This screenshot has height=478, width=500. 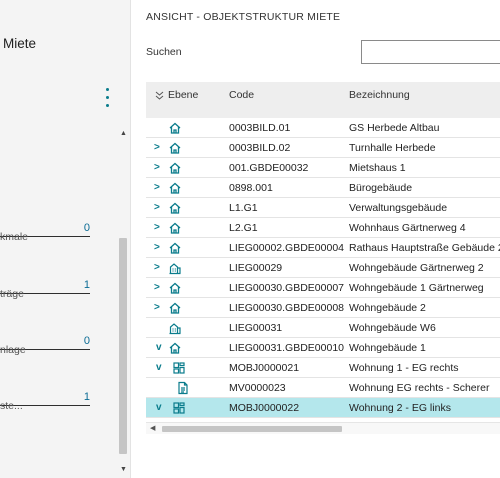 What do you see at coordinates (392, 148) in the screenshot?
I see `cell-bezeichnung: Turnhalle Herbede` at bounding box center [392, 148].